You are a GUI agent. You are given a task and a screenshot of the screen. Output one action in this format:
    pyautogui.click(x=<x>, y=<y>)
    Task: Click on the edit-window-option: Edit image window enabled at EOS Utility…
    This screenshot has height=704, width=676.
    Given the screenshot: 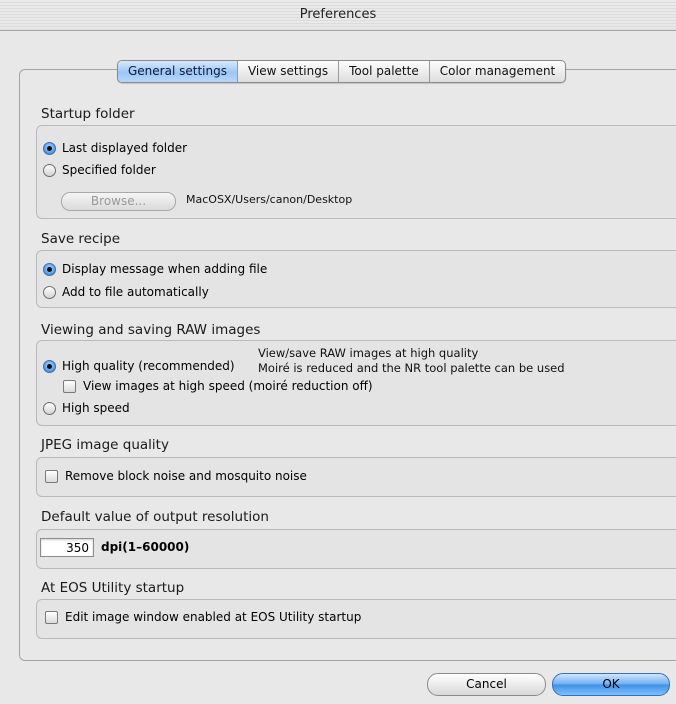 What is the action you would take?
    pyautogui.click(x=203, y=617)
    